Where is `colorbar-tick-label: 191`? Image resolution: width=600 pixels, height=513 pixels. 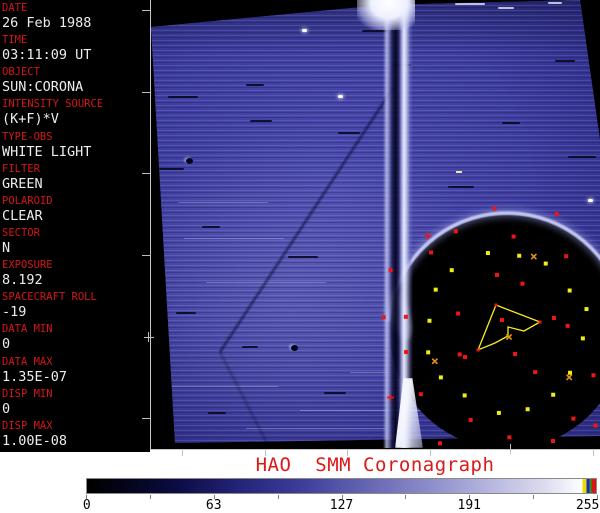 colorbar-tick-label: 191 is located at coordinates (469, 505).